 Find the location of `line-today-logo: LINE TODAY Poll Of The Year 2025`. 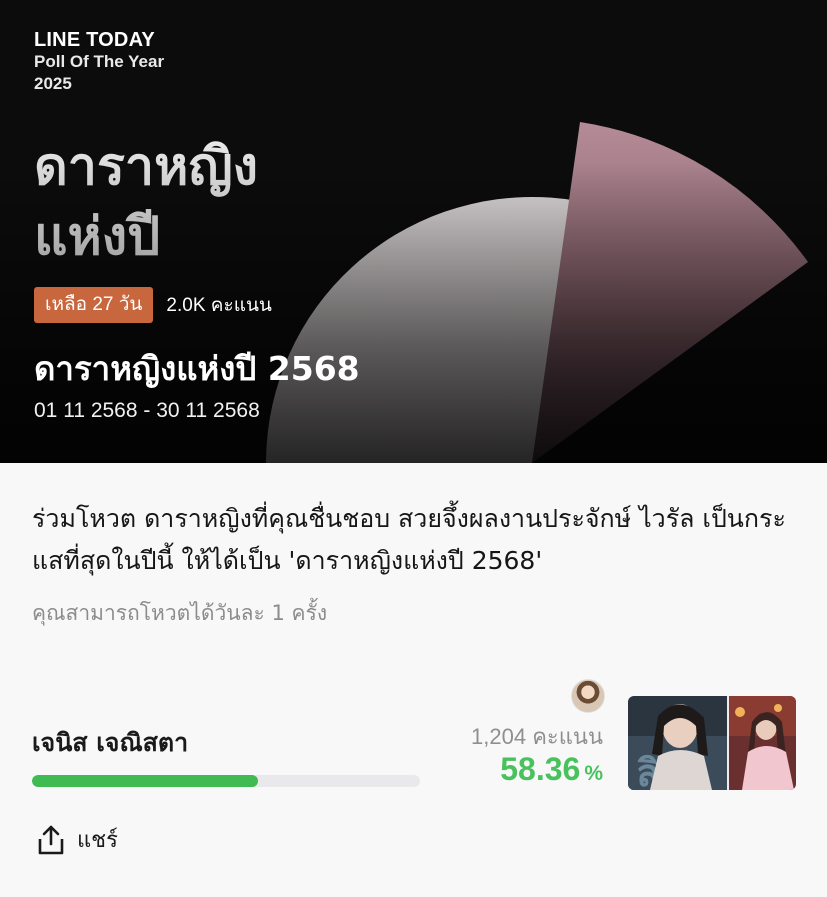

line-today-logo: LINE TODAY Poll Of The Year 2025 is located at coordinates (99, 62).